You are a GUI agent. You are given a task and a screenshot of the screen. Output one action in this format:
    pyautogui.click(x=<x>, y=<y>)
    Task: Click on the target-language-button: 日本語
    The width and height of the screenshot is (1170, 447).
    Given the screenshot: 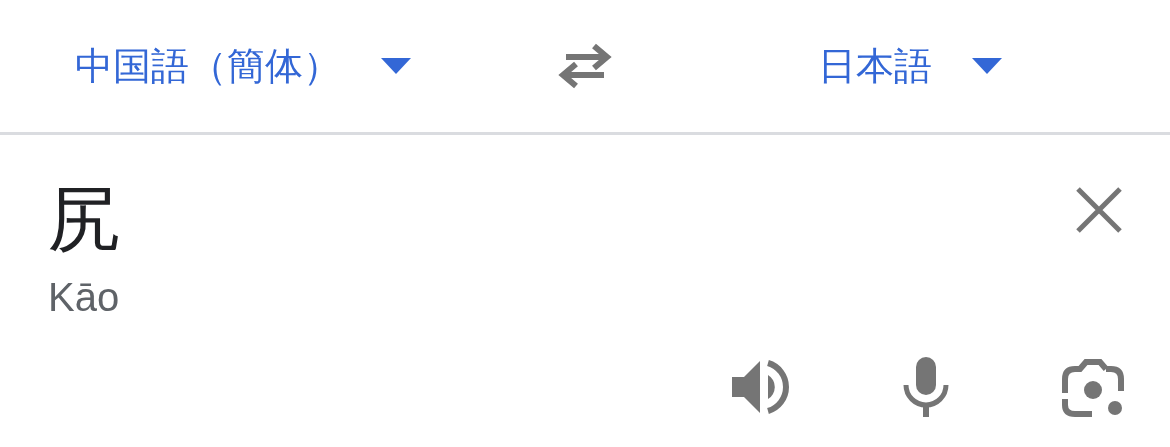 What is the action you would take?
    pyautogui.click(x=910, y=66)
    